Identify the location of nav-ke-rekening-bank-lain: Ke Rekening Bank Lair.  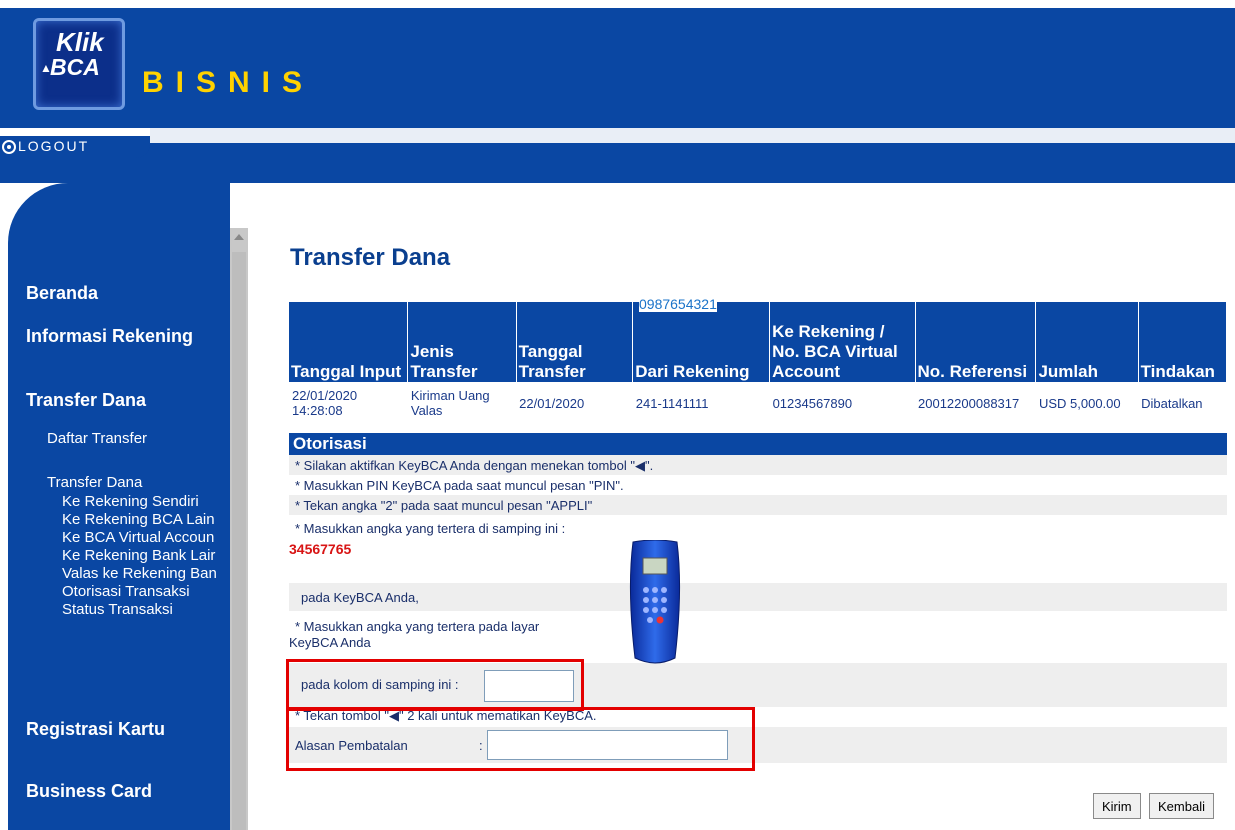
(146, 555).